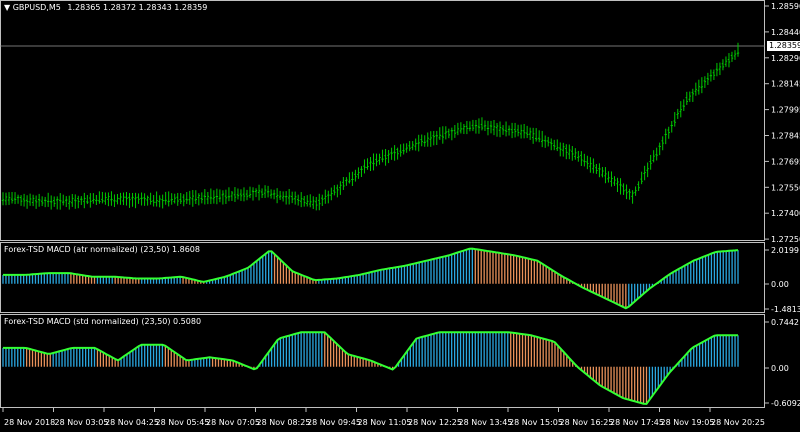  Describe the element at coordinates (637, 422) in the screenshot. I see `time-axis-label: 28 Nov 17:45` at that location.